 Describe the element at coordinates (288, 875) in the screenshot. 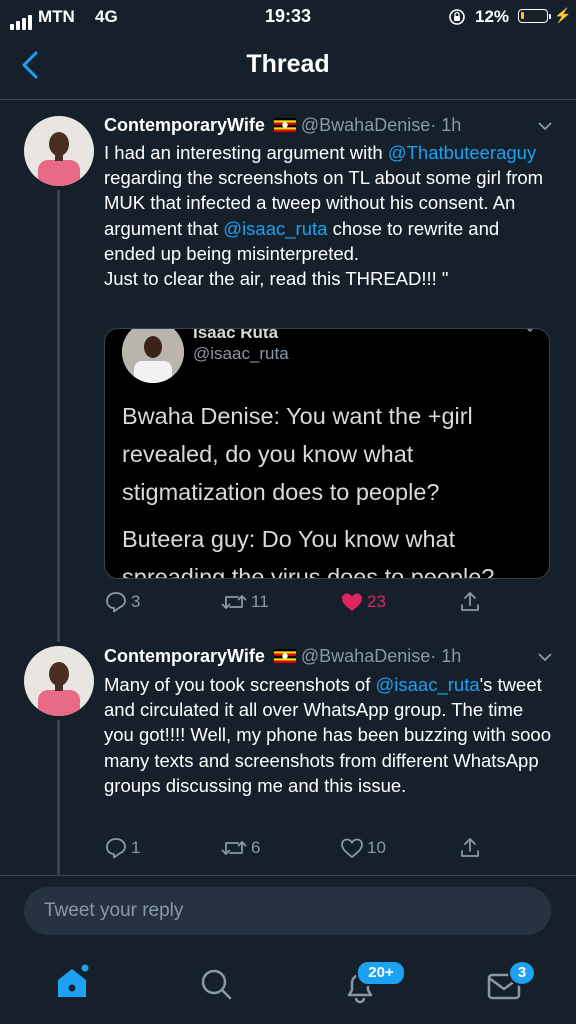

I see `reply-divider` at that location.